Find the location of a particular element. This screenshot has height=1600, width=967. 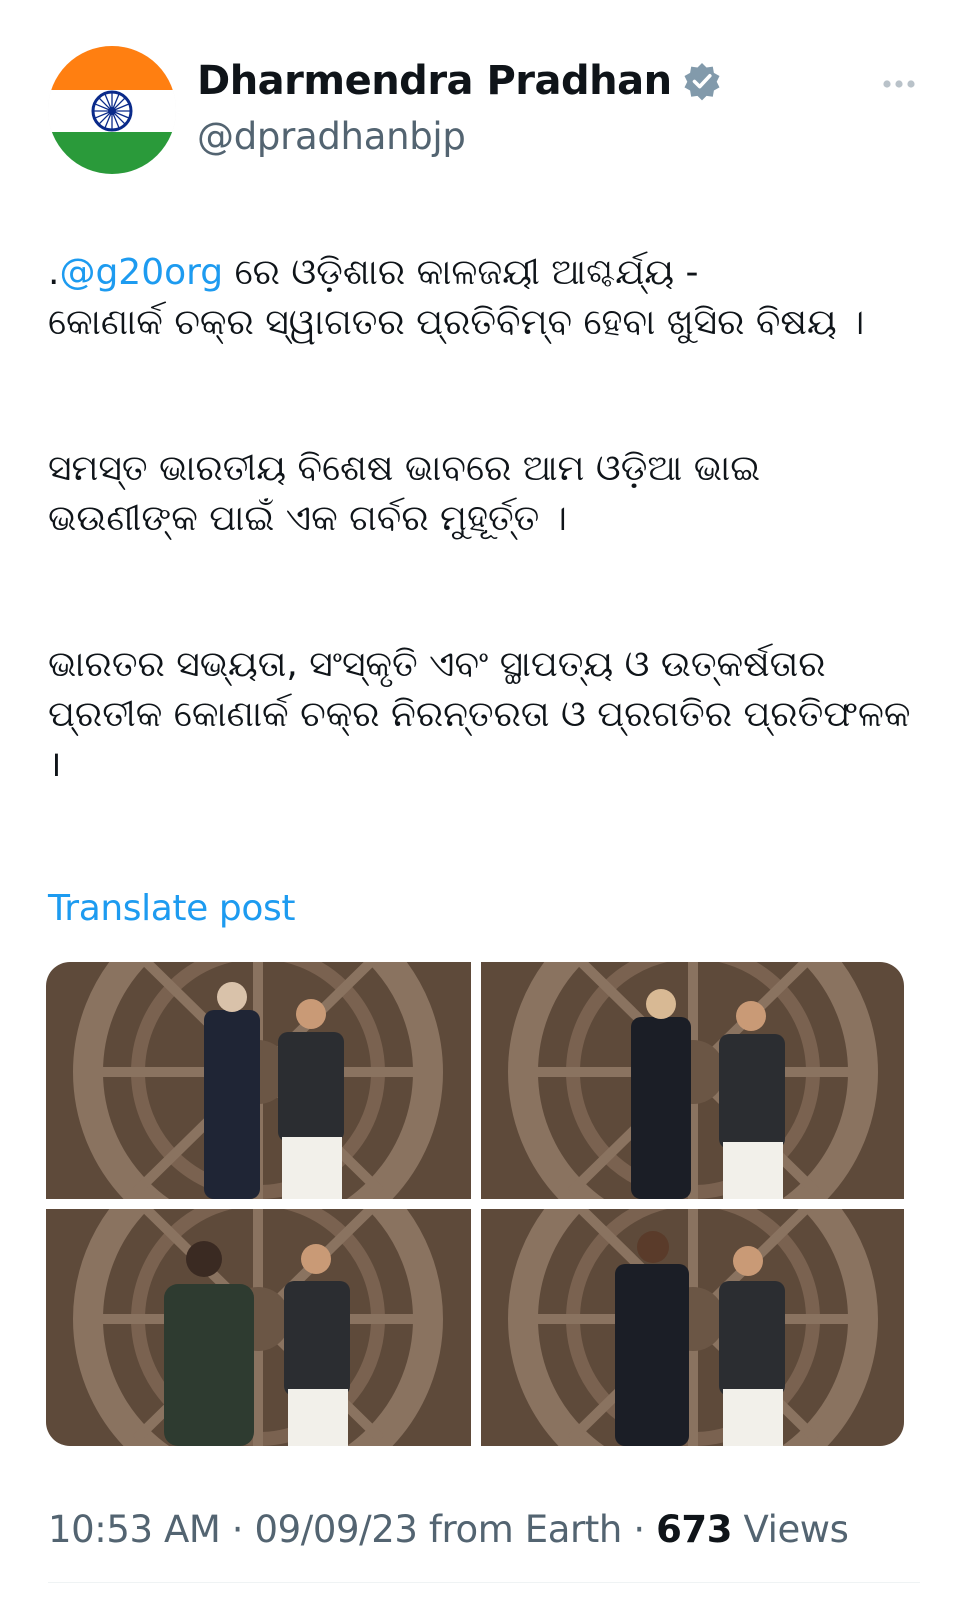

author-display-name: Dharmendra Pradhan is located at coordinates (434, 81).